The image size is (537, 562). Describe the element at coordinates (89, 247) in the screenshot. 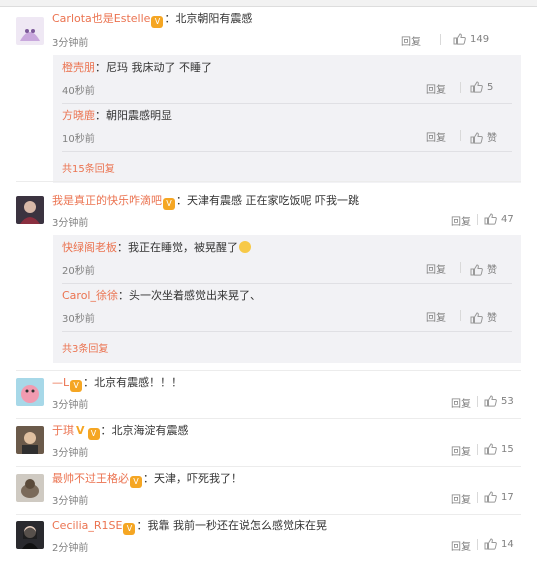

I see `reply-author: 快绿阁老板` at that location.